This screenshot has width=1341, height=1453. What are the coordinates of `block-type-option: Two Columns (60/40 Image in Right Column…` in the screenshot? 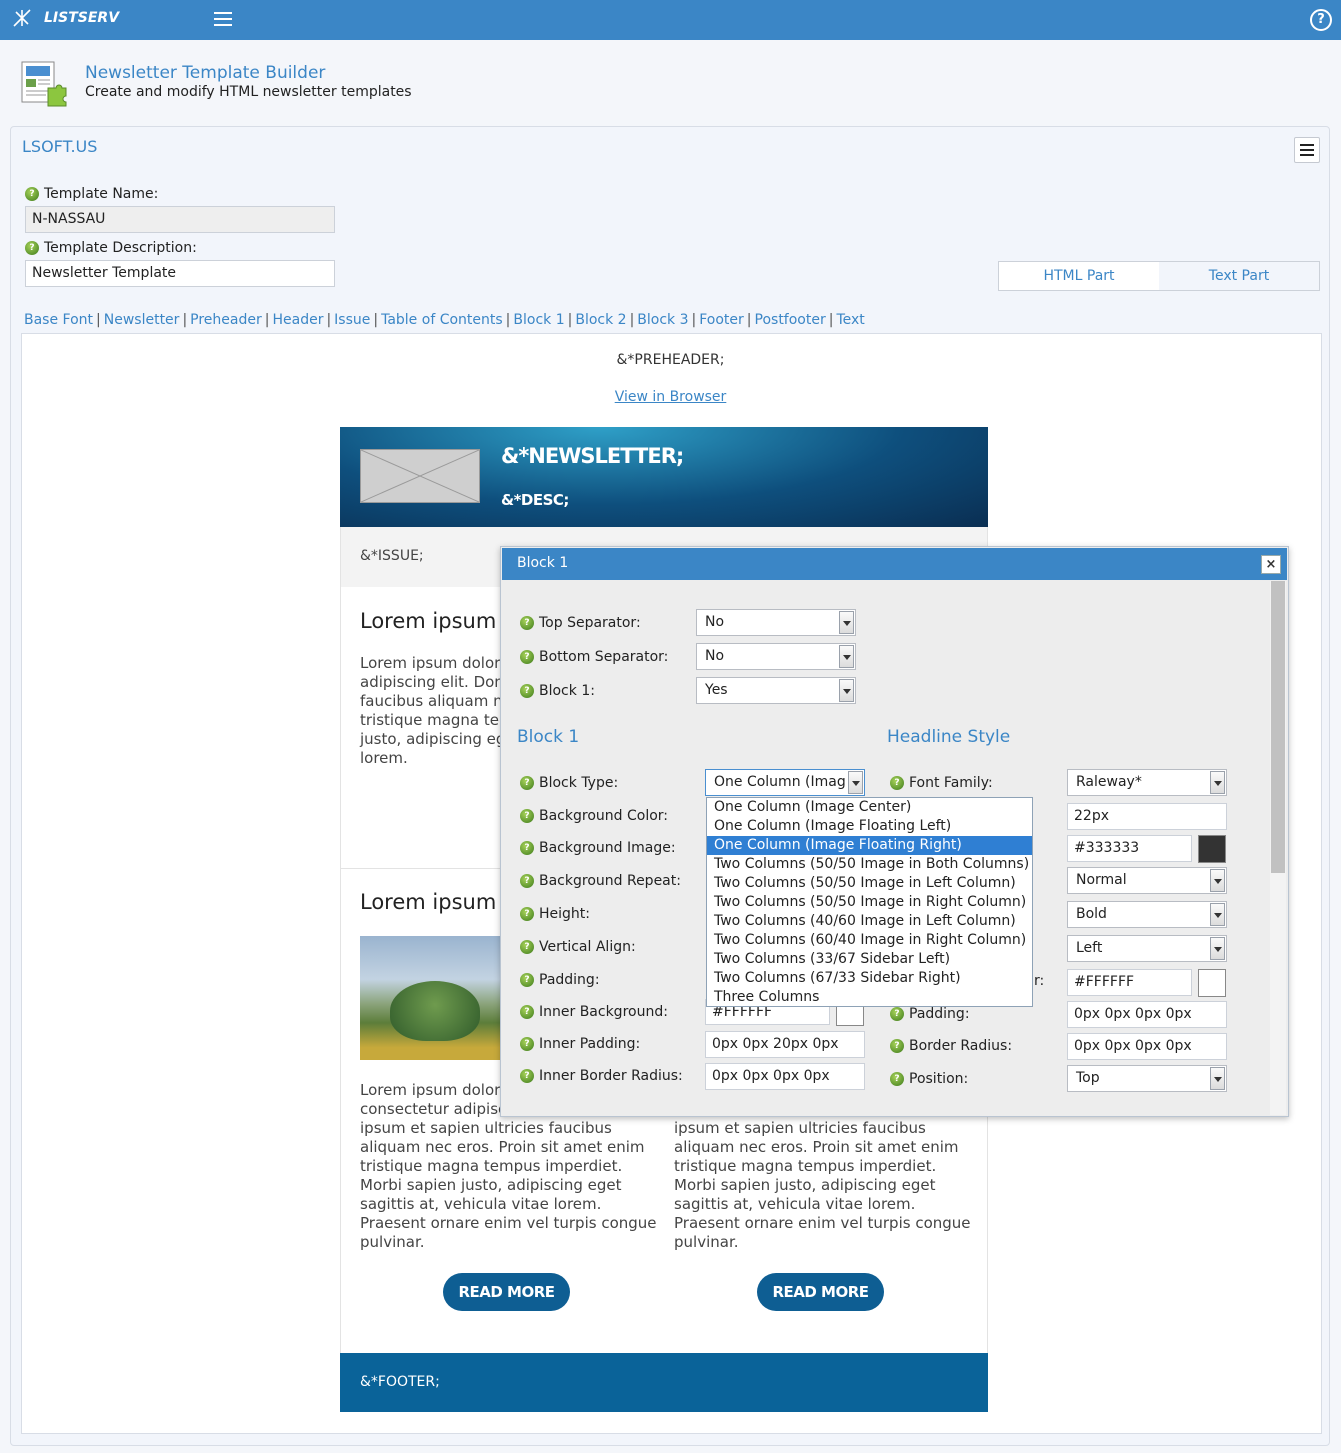 It's located at (869, 940).